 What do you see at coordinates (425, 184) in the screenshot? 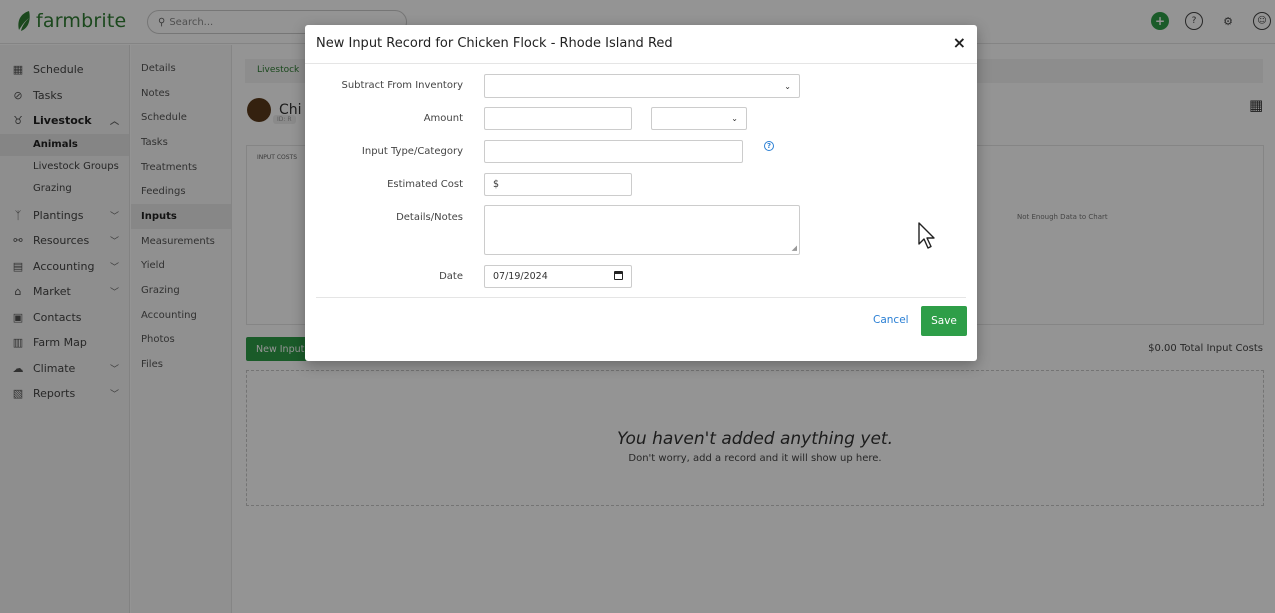
I see `estimated-cost-label: Estimated Cost` at bounding box center [425, 184].